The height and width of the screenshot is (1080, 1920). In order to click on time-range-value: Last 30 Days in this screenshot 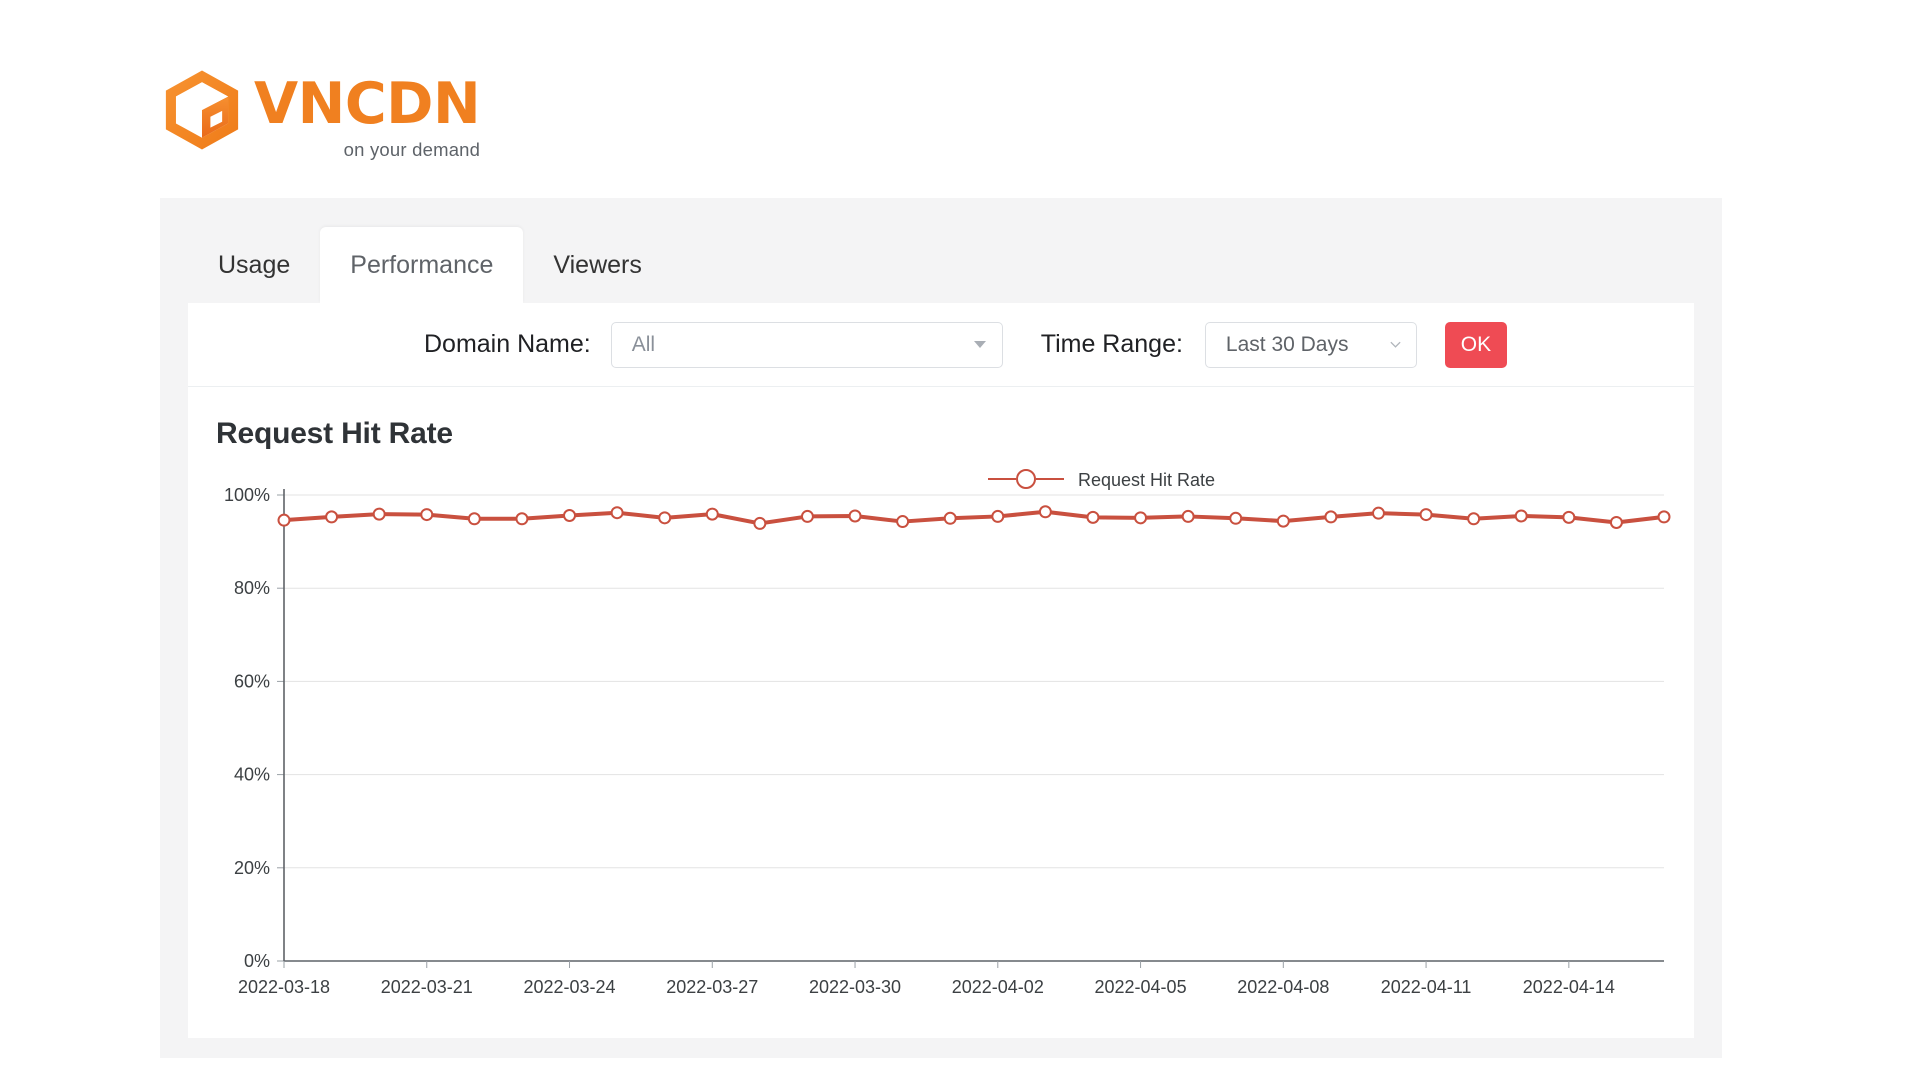, I will do `click(1287, 344)`.